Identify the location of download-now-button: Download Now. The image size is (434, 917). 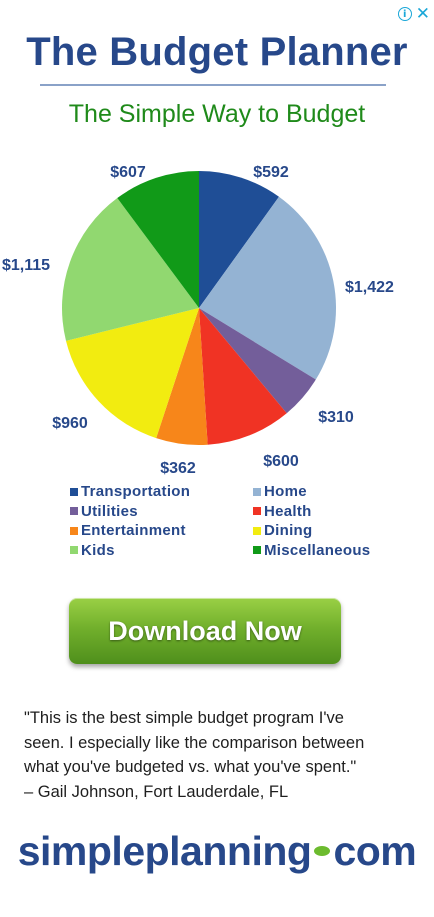
(205, 631).